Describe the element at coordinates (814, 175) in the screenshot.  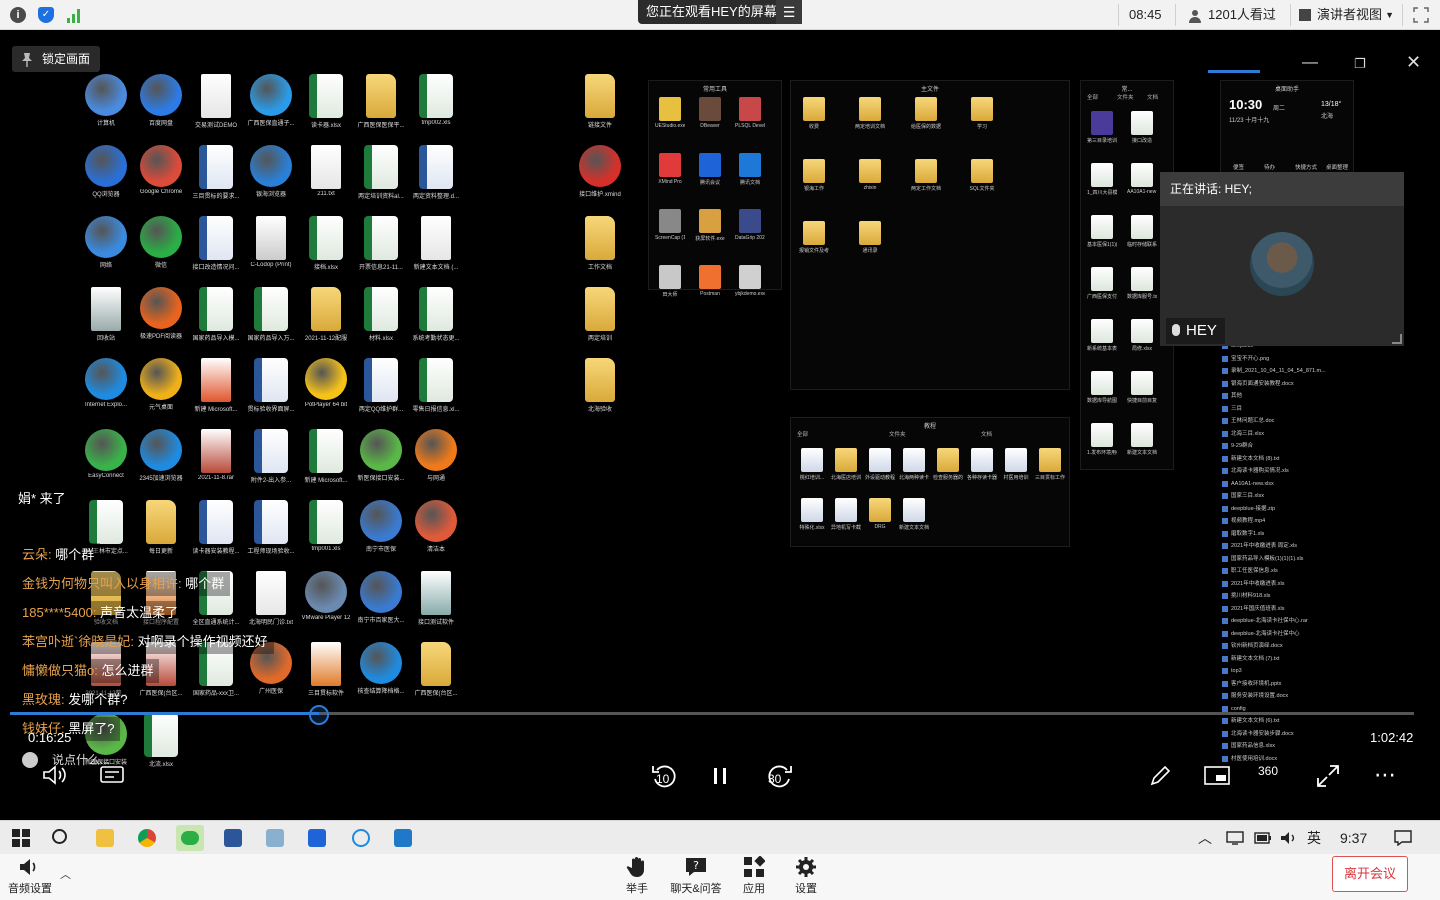
I see `fence-item: 银海工作` at that location.